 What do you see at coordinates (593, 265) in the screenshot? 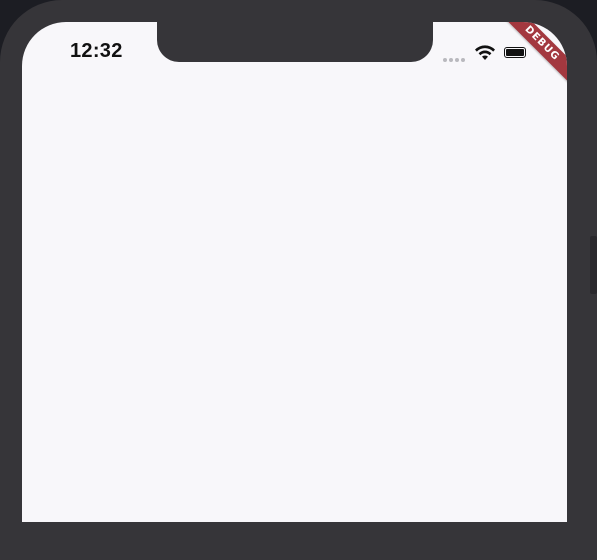
I see `side-button` at bounding box center [593, 265].